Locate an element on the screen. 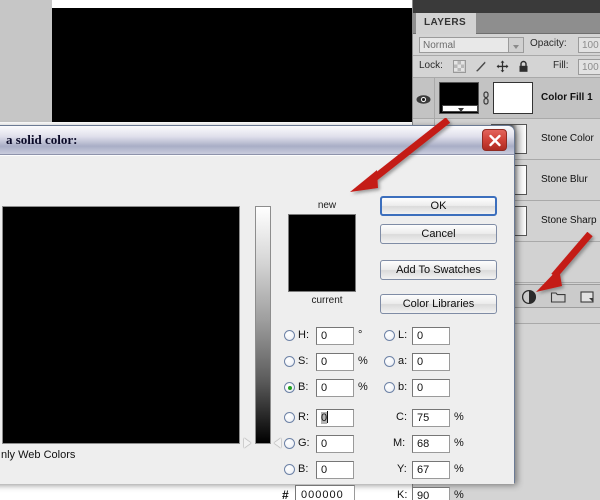 The image size is (600, 500). opacity-label: Opacity: is located at coordinates (548, 43).